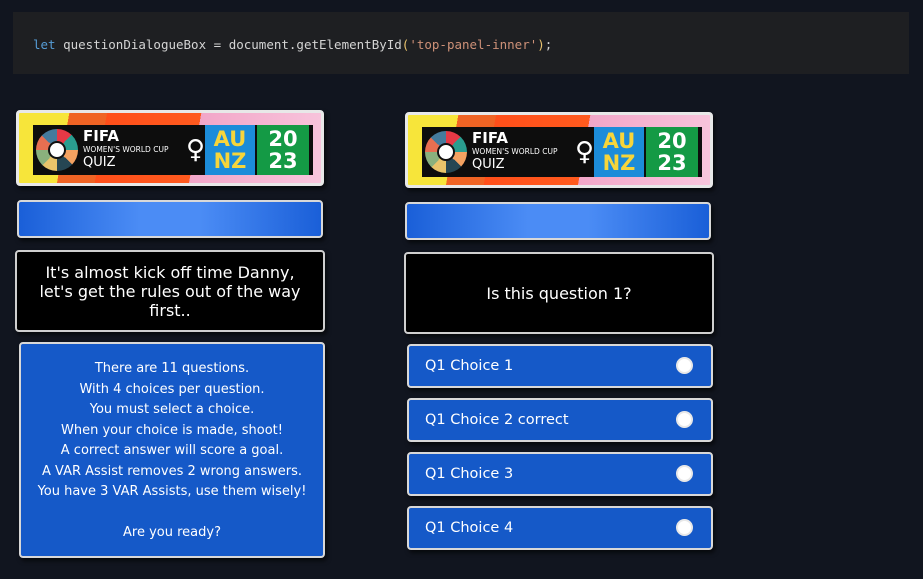 This screenshot has height=579, width=923. Describe the element at coordinates (497, 420) in the screenshot. I see `choice-label: Q1 Choice 2 correct` at that location.